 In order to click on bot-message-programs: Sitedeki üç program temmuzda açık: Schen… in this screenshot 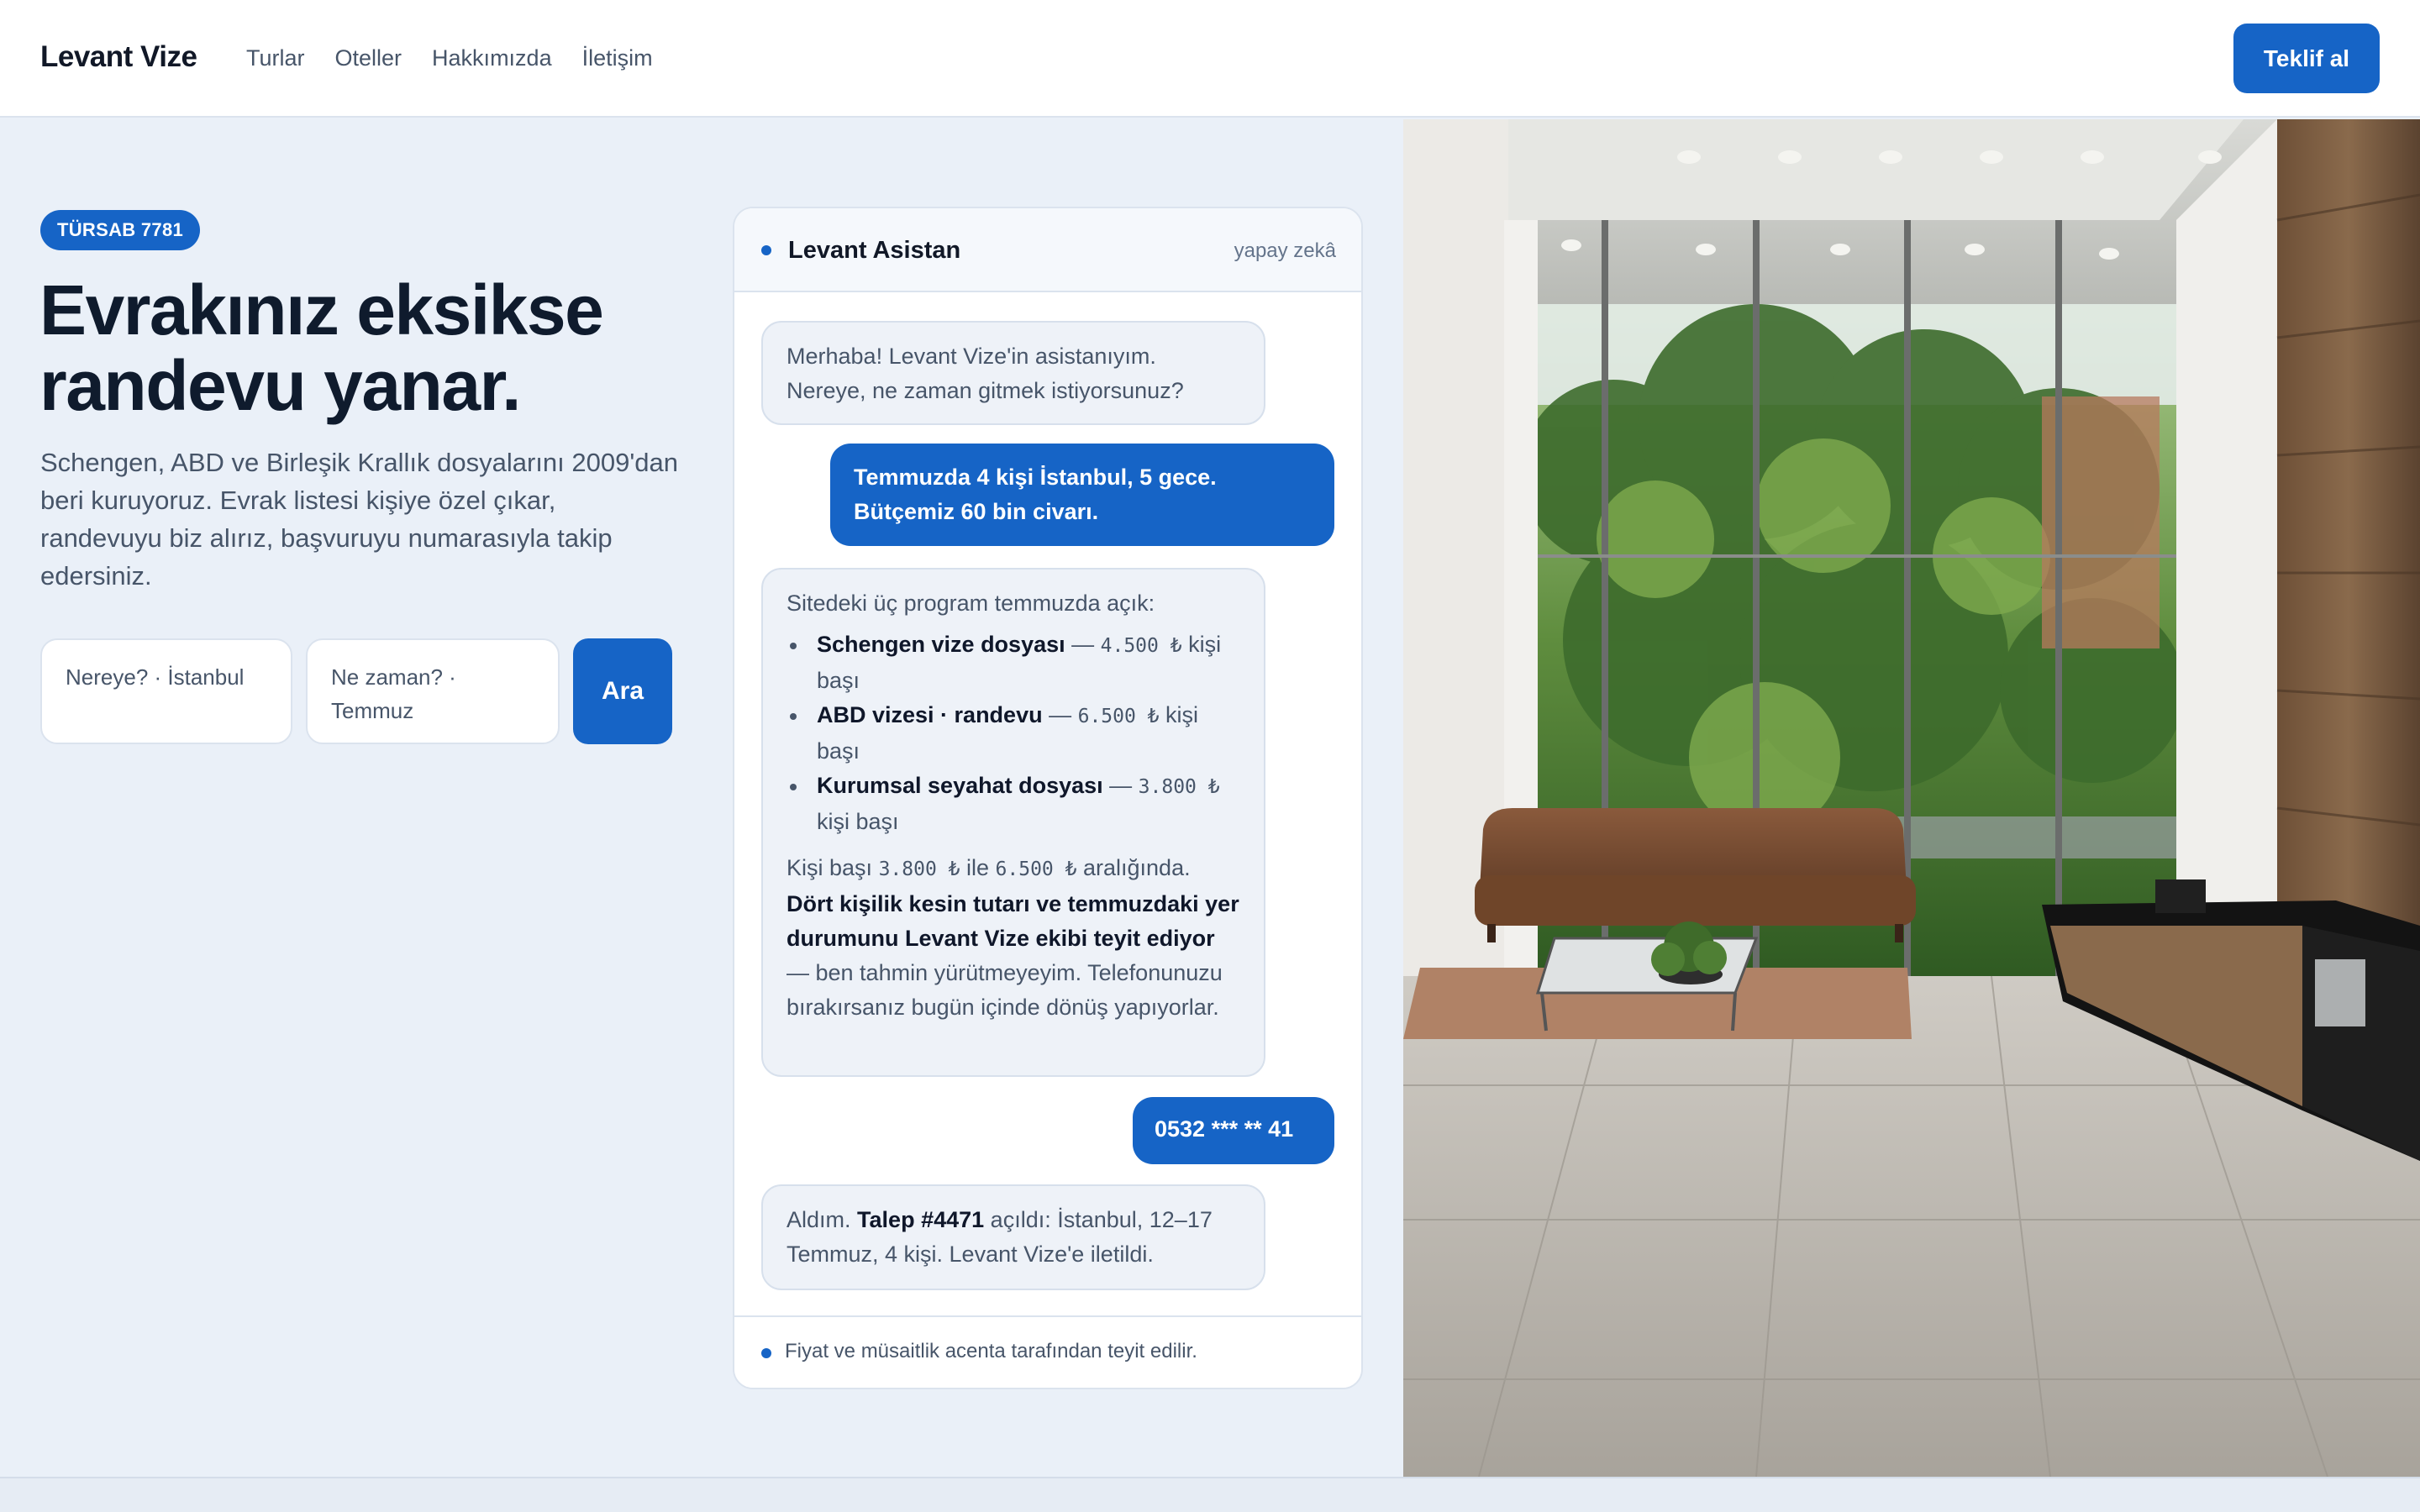, I will do `click(1013, 822)`.